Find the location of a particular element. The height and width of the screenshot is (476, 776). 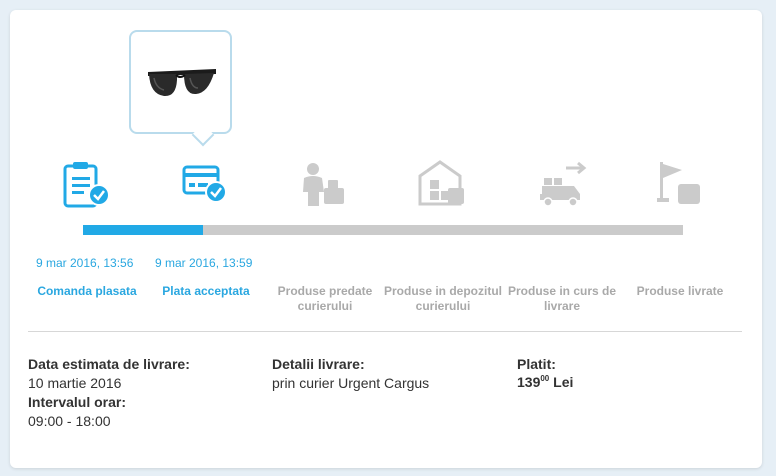

interval-title: Intervalul orar: is located at coordinates (77, 402).